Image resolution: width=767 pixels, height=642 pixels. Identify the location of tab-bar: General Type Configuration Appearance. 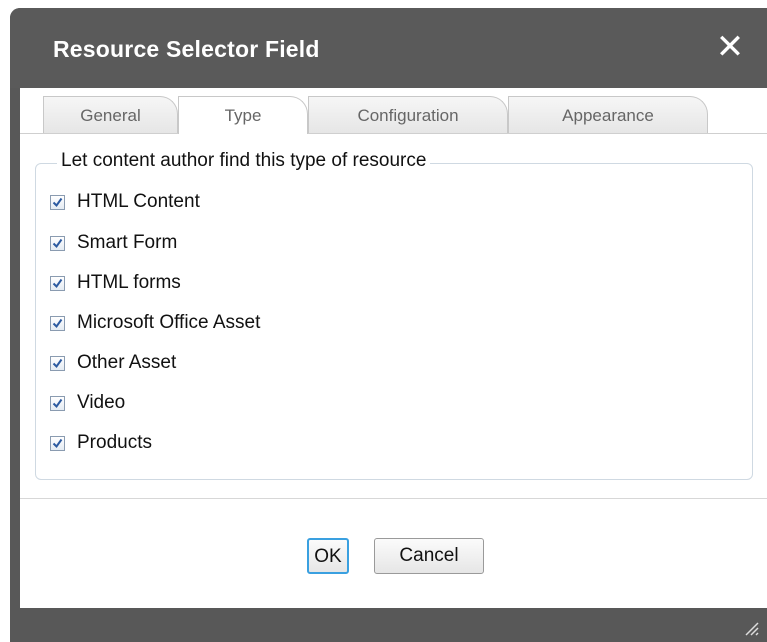
(393, 111).